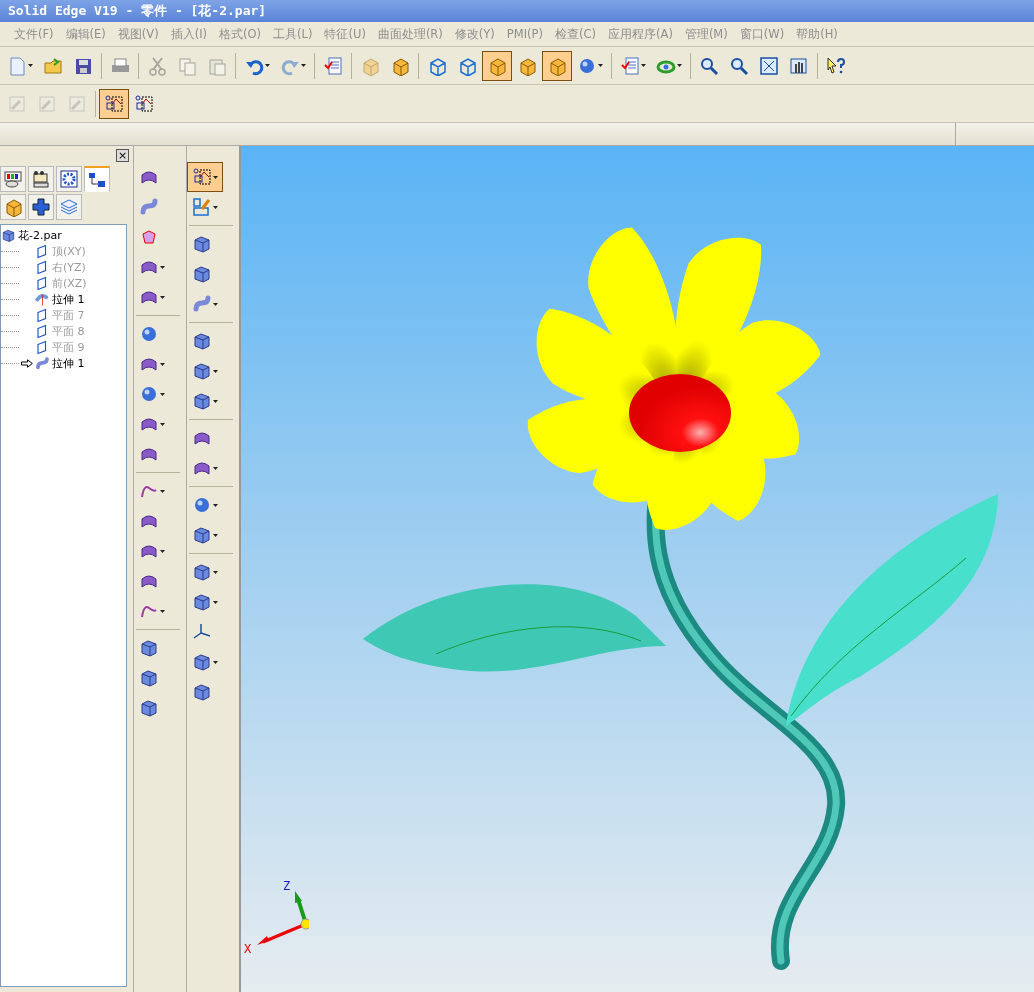 Image resolution: width=1034 pixels, height=992 pixels. What do you see at coordinates (17, 65) in the screenshot?
I see `document-icon` at bounding box center [17, 65].